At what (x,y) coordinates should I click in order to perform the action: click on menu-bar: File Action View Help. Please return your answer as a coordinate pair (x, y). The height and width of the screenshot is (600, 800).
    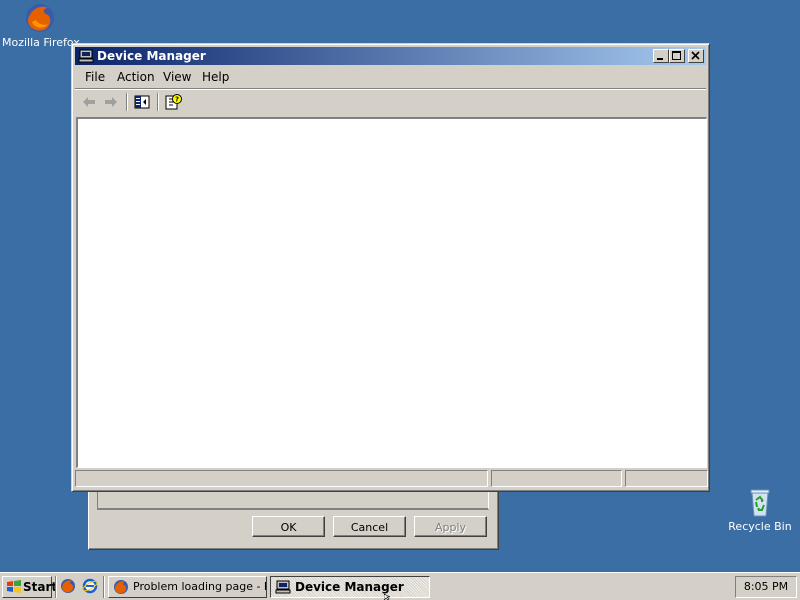
    Looking at the image, I should click on (390, 77).